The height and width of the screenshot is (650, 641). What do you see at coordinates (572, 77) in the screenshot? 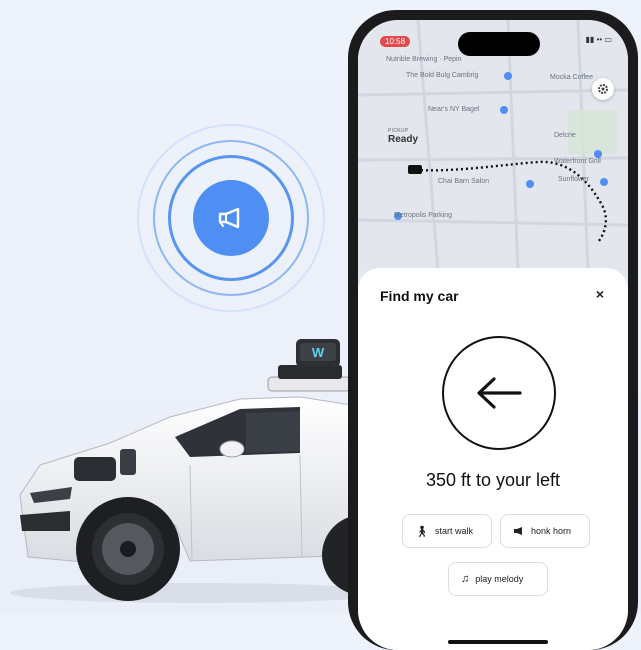
I see `map-poi-label: Mocka Coffee` at bounding box center [572, 77].